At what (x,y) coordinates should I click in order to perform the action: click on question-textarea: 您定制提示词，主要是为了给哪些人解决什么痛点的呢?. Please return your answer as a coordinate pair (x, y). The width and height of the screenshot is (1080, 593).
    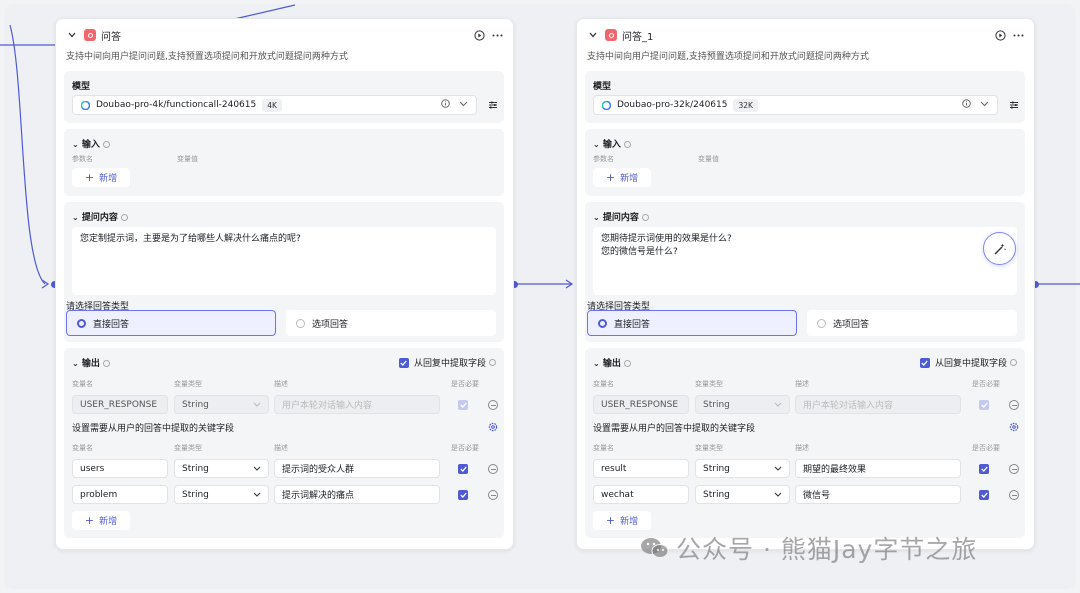
    Looking at the image, I should click on (284, 261).